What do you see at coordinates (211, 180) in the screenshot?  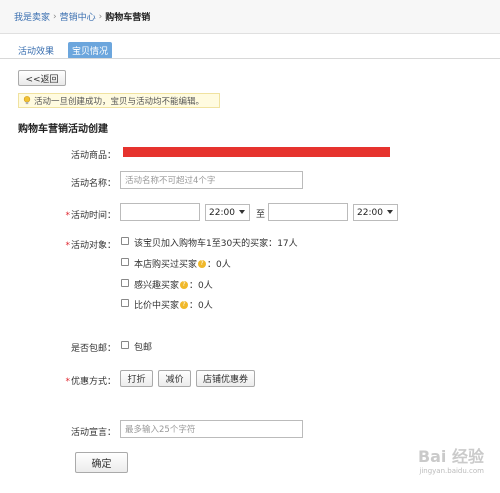 I see `activity-name-input: 活动名称不可超过4个字` at bounding box center [211, 180].